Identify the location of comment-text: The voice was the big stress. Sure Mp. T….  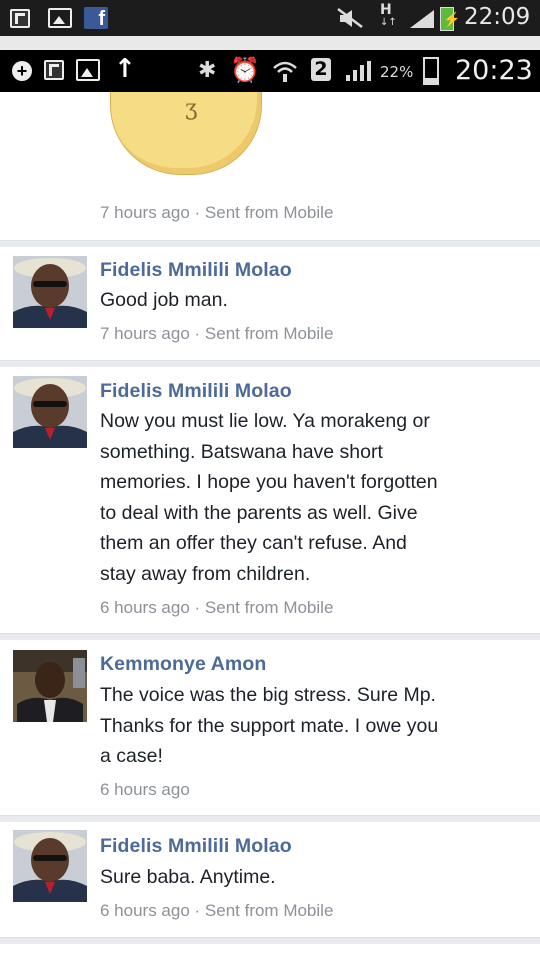
(315, 726).